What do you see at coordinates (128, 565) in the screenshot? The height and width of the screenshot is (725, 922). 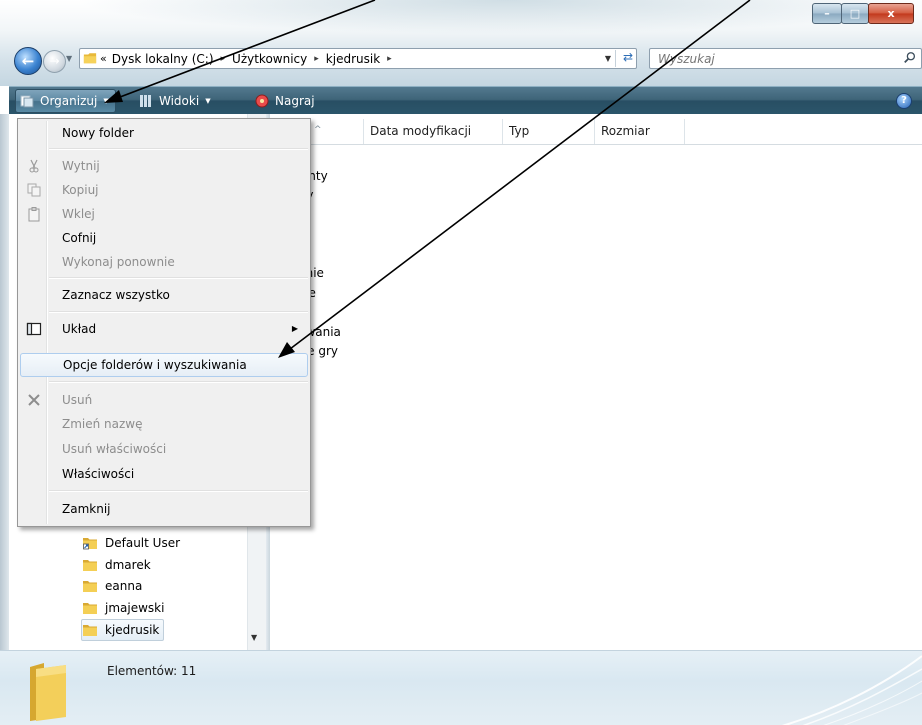 I see `tree-item-label: dmarek` at bounding box center [128, 565].